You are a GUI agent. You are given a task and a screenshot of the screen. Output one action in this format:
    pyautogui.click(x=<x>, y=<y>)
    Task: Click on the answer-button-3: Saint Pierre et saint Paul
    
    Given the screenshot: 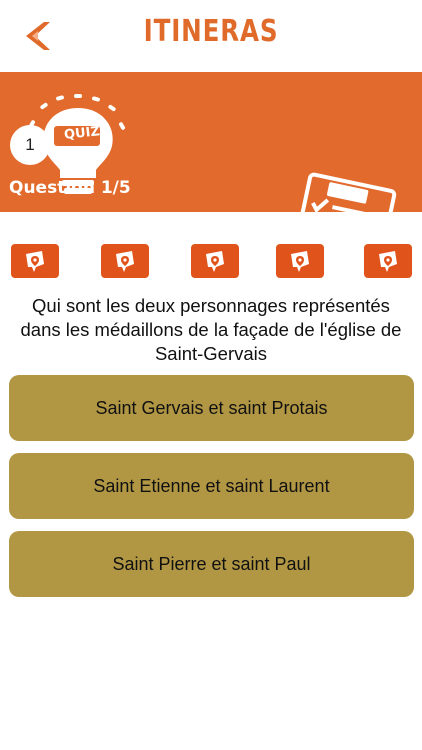 What is the action you would take?
    pyautogui.click(x=211, y=564)
    